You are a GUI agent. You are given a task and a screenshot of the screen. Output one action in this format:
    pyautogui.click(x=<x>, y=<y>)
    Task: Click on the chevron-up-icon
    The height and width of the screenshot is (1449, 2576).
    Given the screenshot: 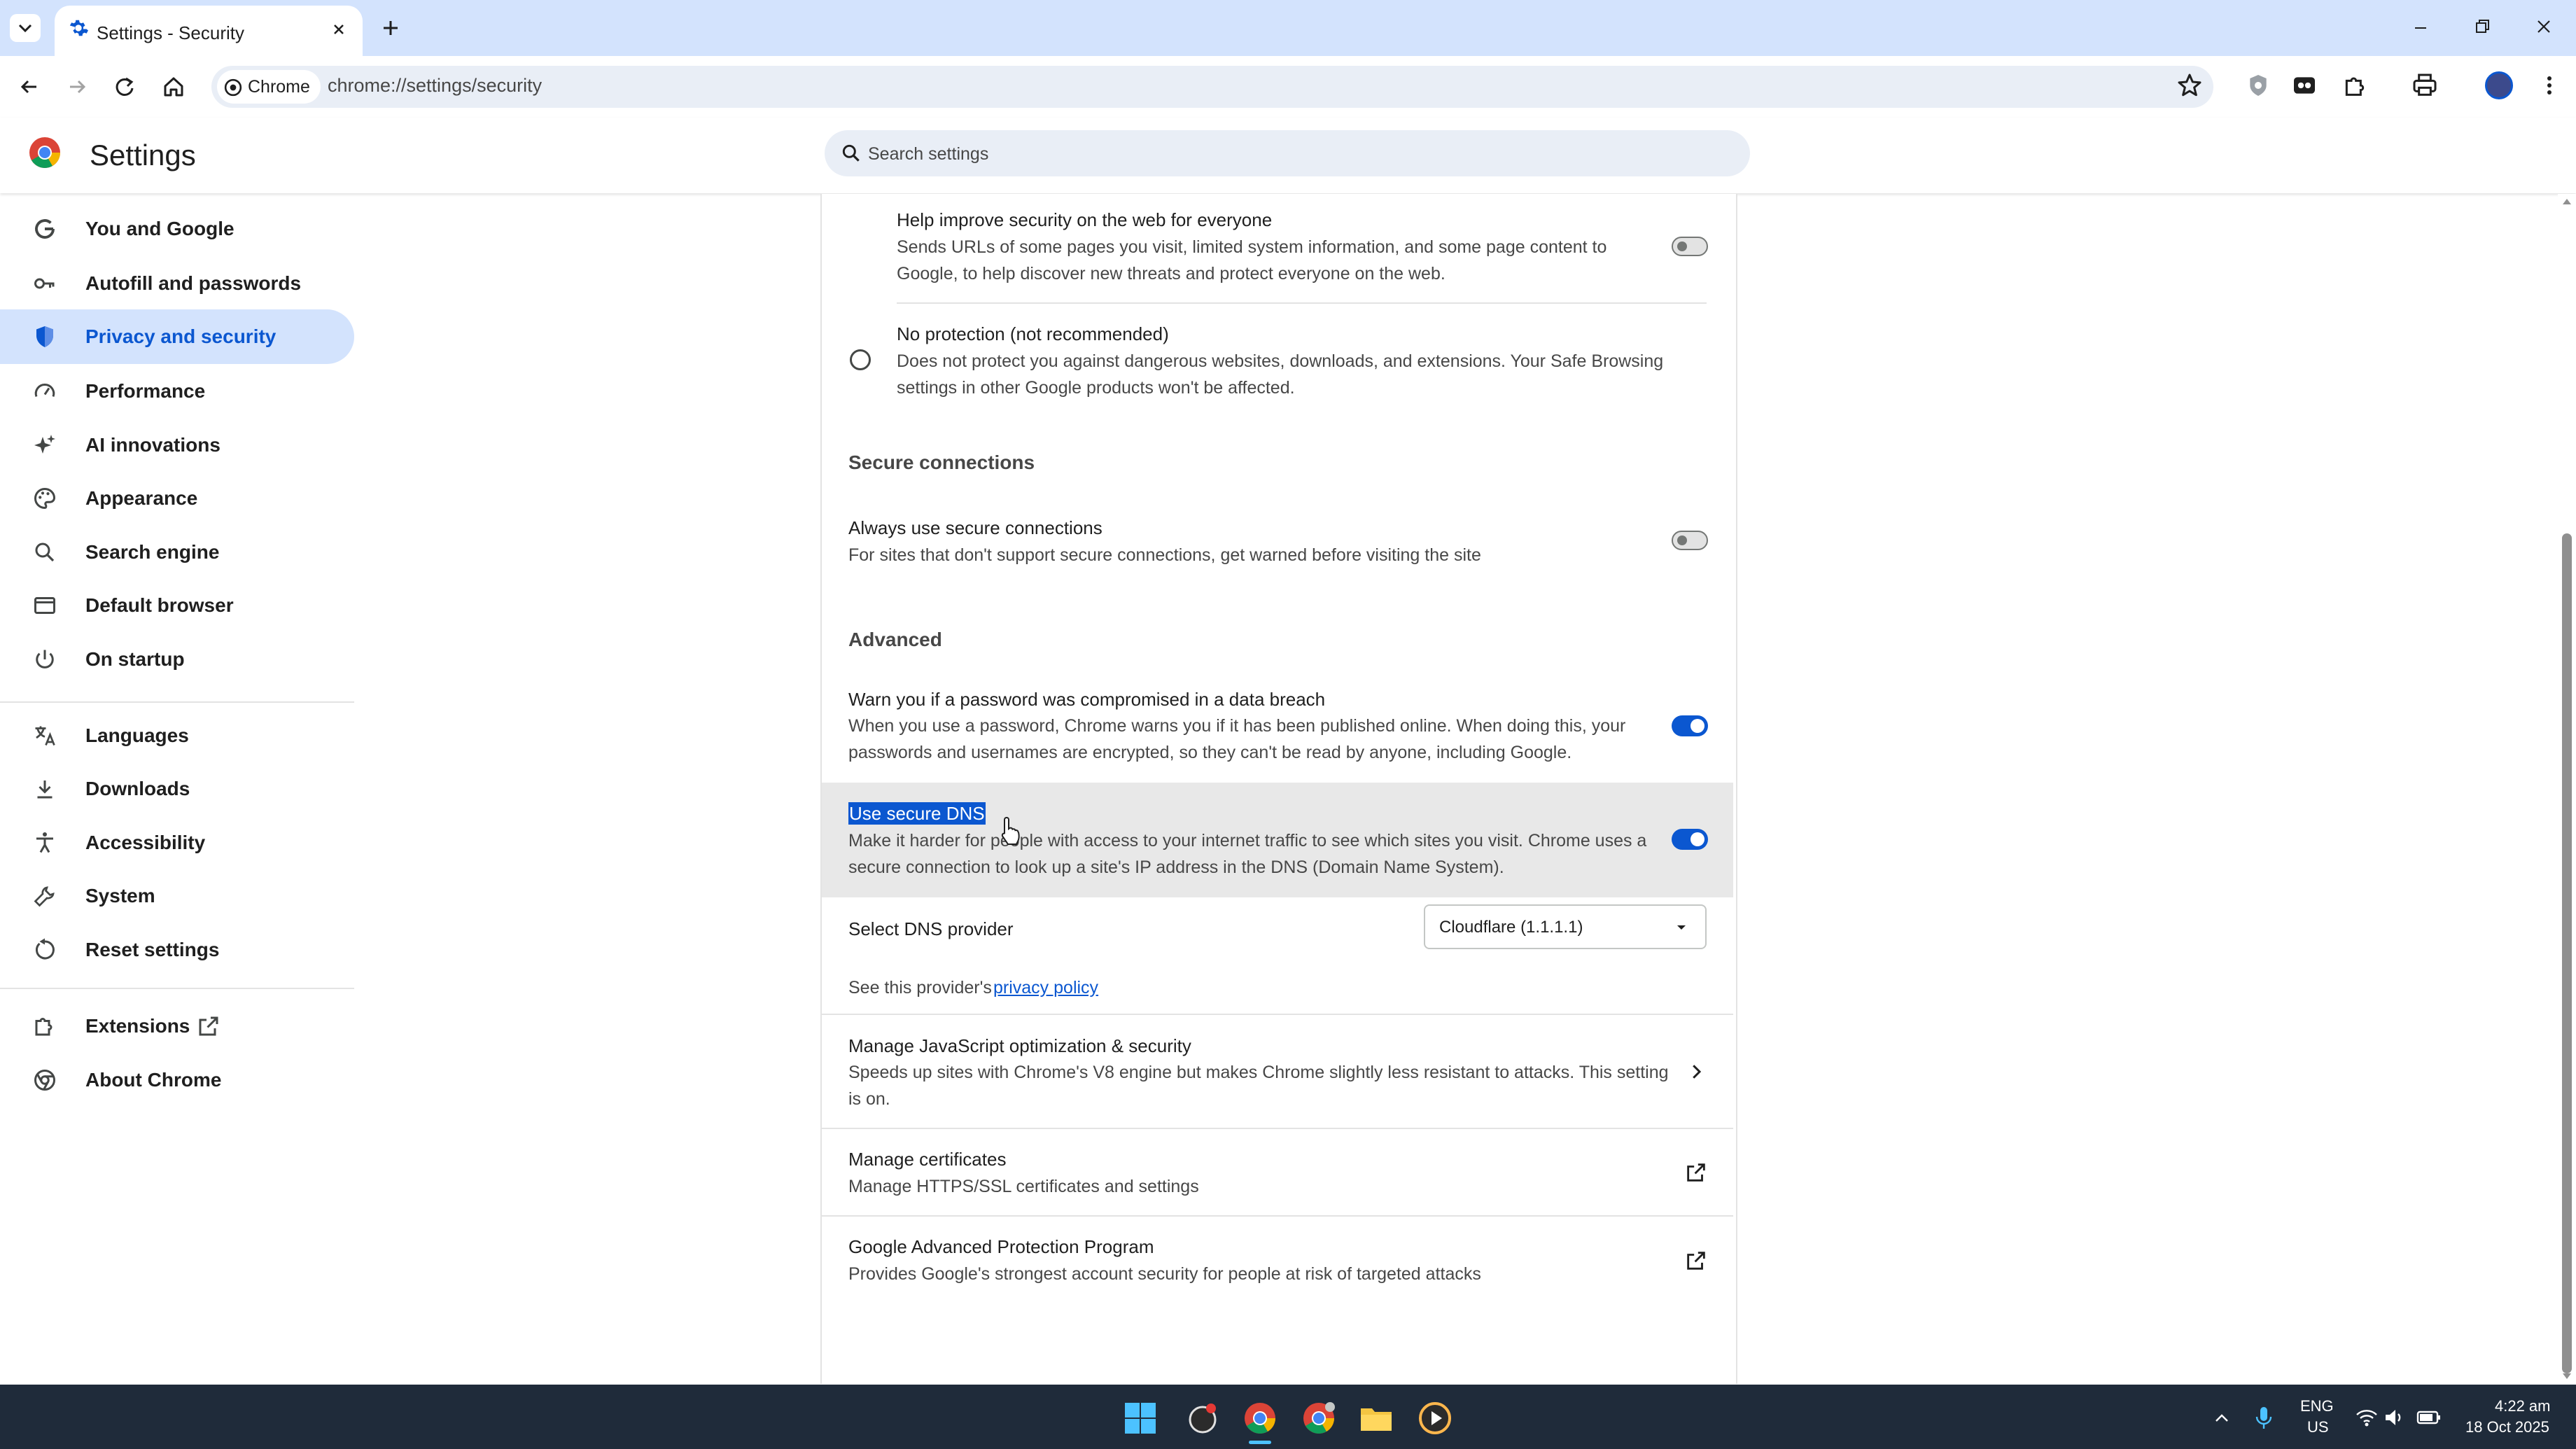 What is the action you would take?
    pyautogui.click(x=2222, y=1418)
    